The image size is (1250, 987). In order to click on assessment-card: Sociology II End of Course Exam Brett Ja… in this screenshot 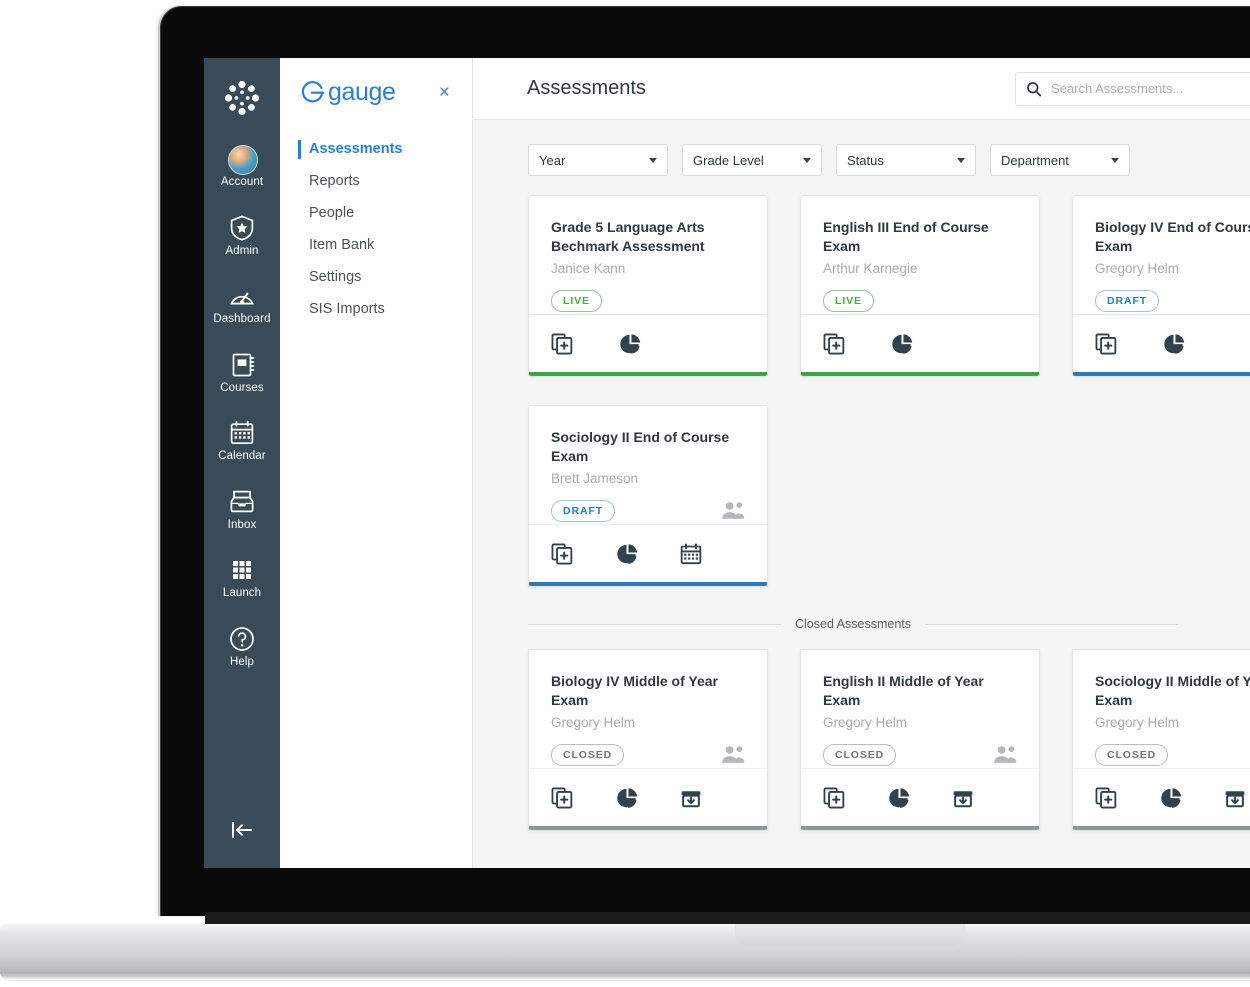, I will do `click(648, 496)`.